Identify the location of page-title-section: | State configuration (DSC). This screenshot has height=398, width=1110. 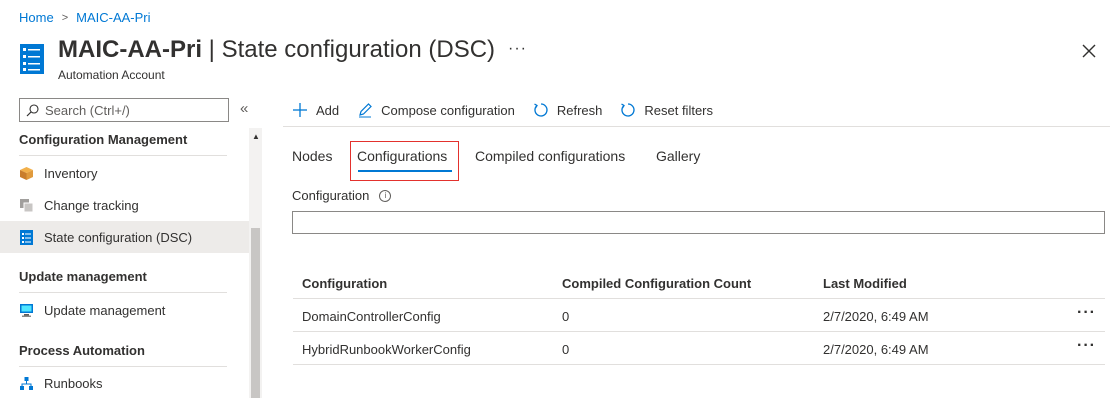
(349, 49).